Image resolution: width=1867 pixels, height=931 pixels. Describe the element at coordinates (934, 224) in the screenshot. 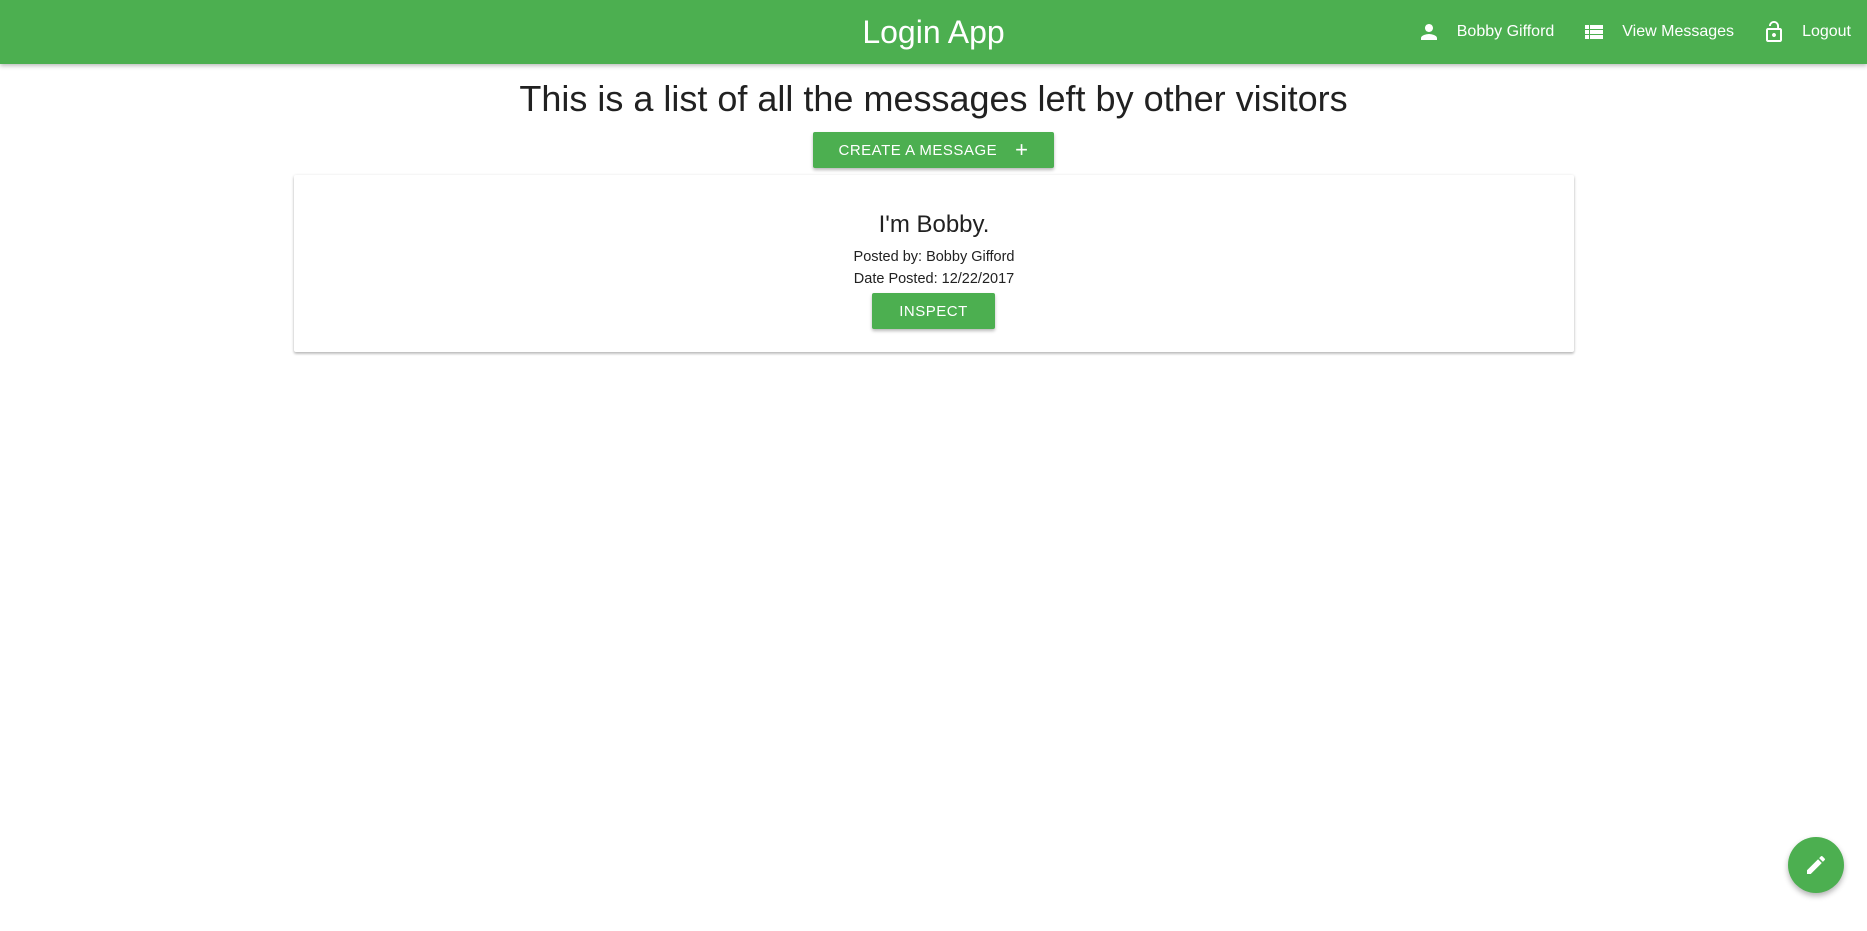

I see `message-title: I'm Bobby.` at that location.